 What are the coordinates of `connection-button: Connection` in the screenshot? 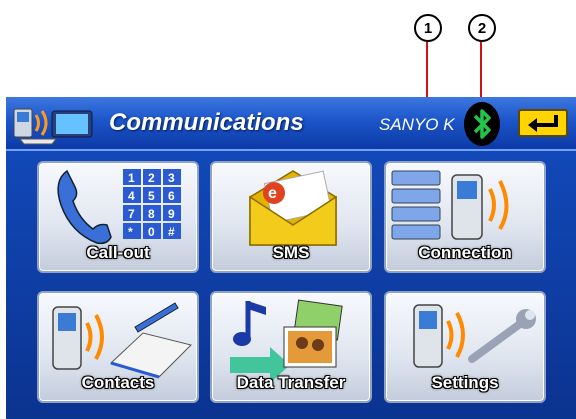 It's located at (465, 217).